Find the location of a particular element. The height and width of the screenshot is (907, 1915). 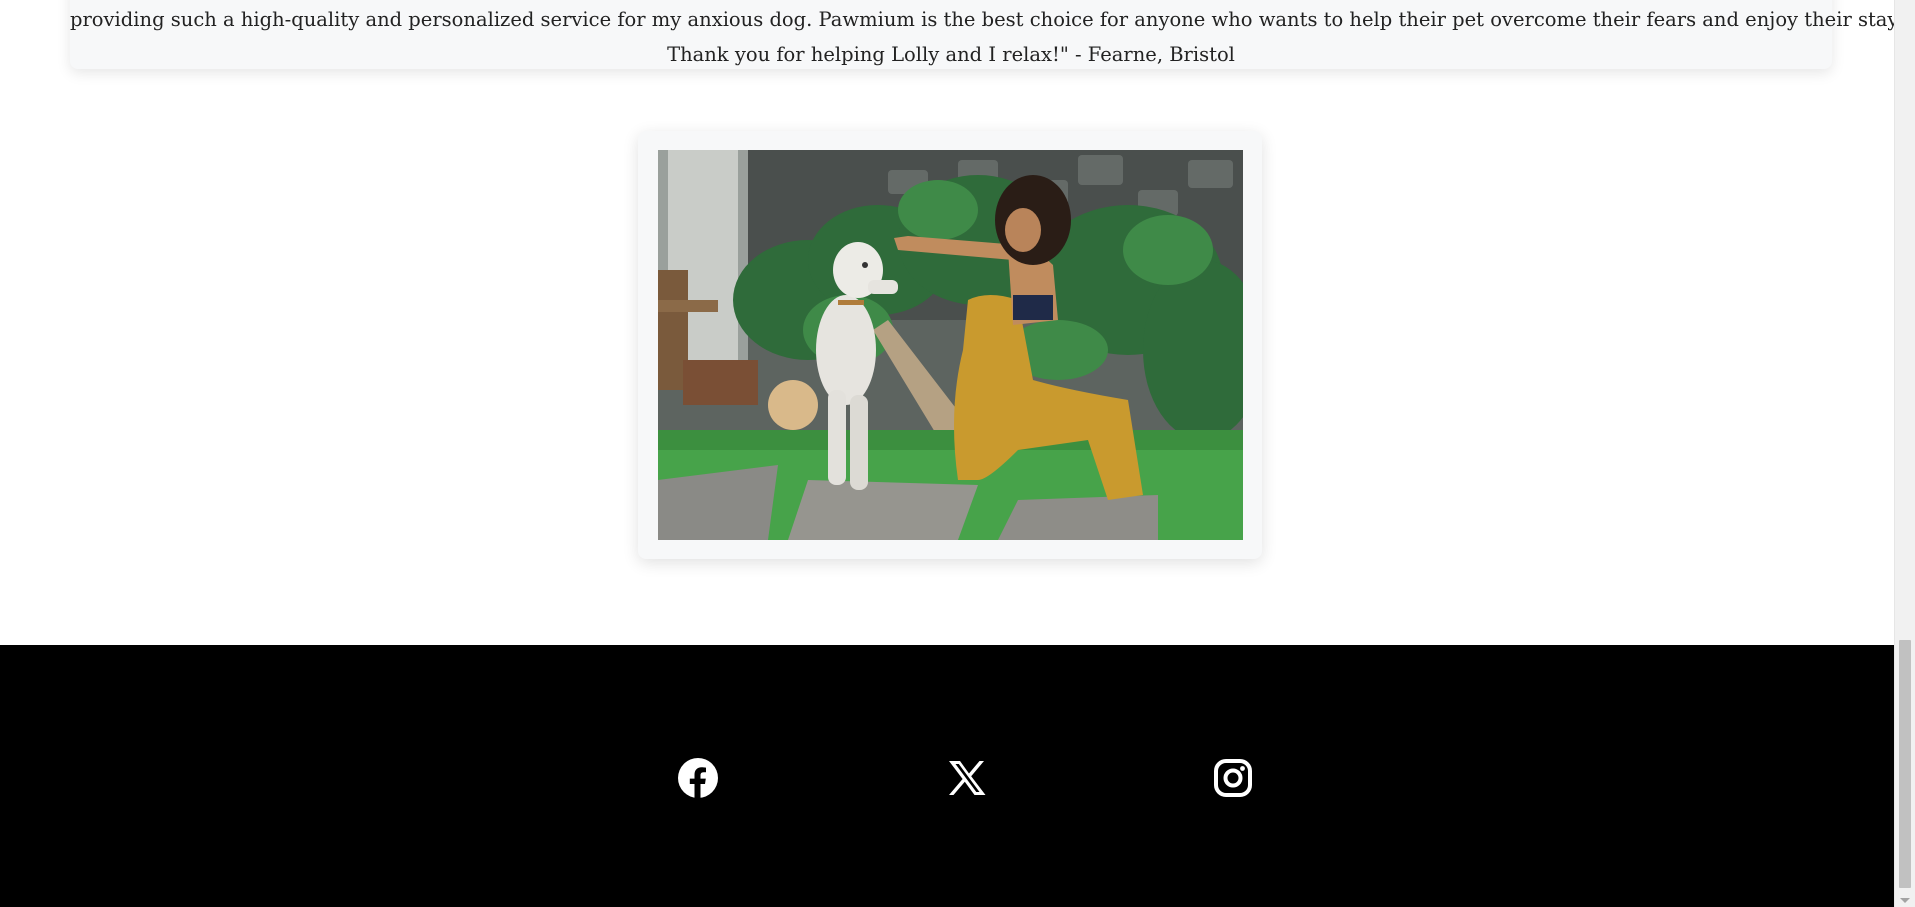

facebook-icon is located at coordinates (698, 778).